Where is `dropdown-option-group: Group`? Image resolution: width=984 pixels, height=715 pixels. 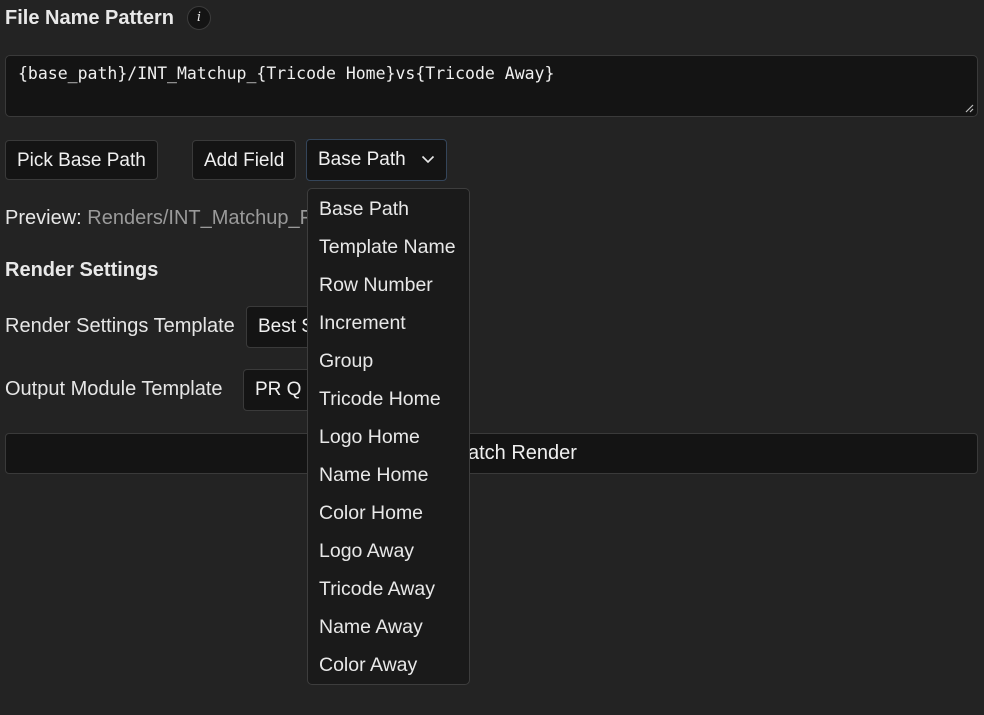
dropdown-option-group: Group is located at coordinates (388, 361).